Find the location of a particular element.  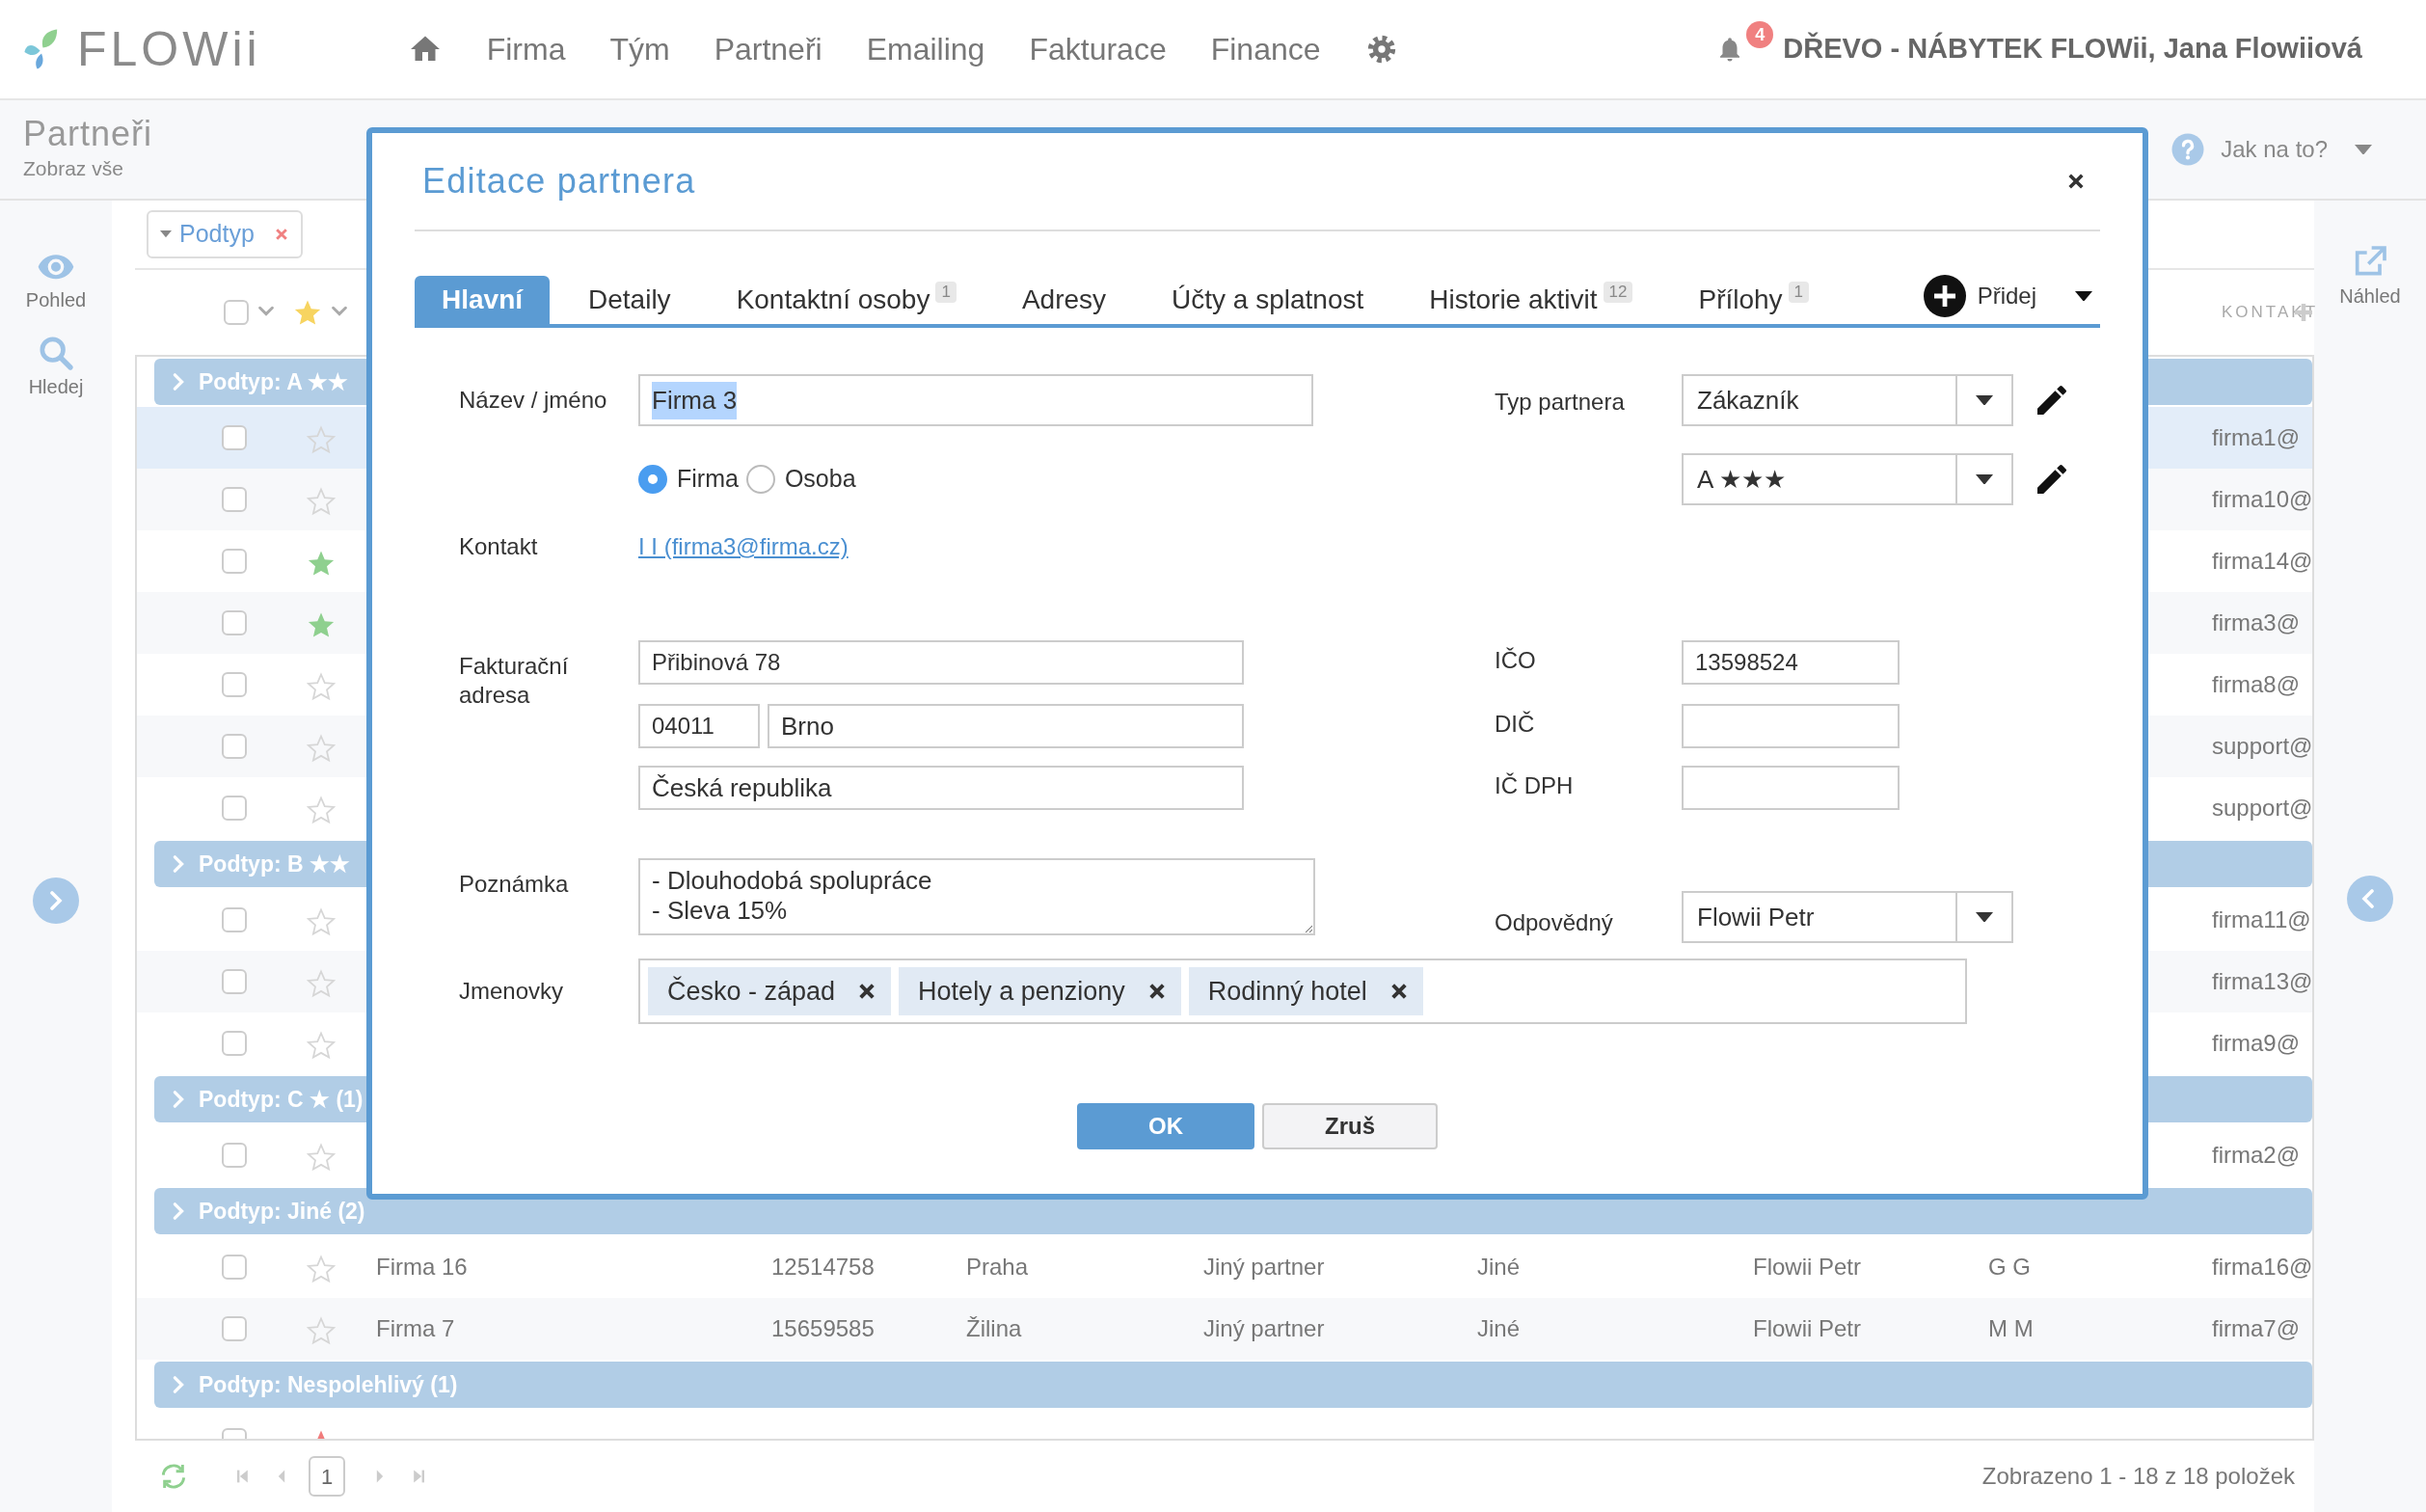

field-label: Kontakt is located at coordinates (499, 546).